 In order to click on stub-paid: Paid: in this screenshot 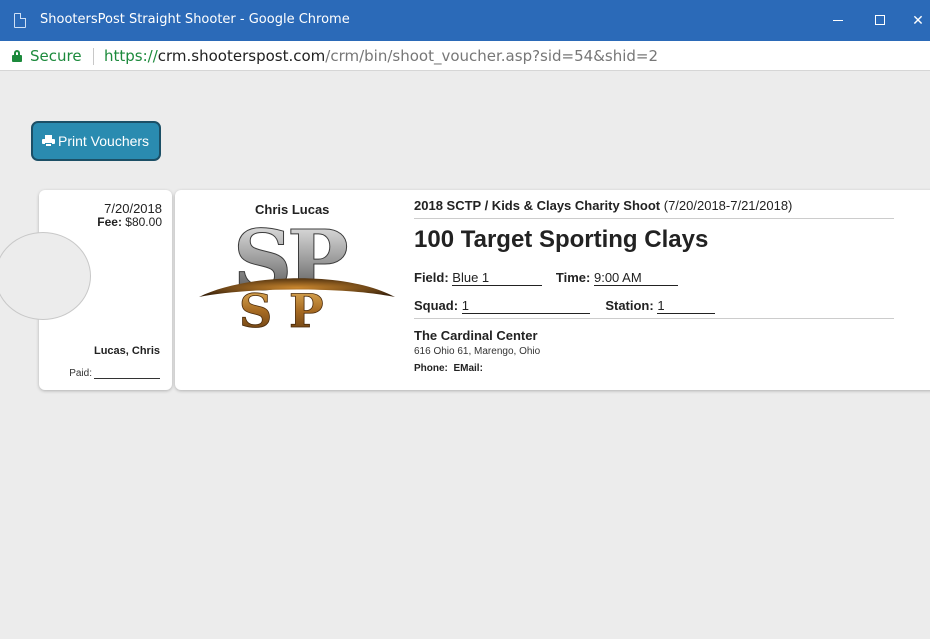, I will do `click(114, 373)`.